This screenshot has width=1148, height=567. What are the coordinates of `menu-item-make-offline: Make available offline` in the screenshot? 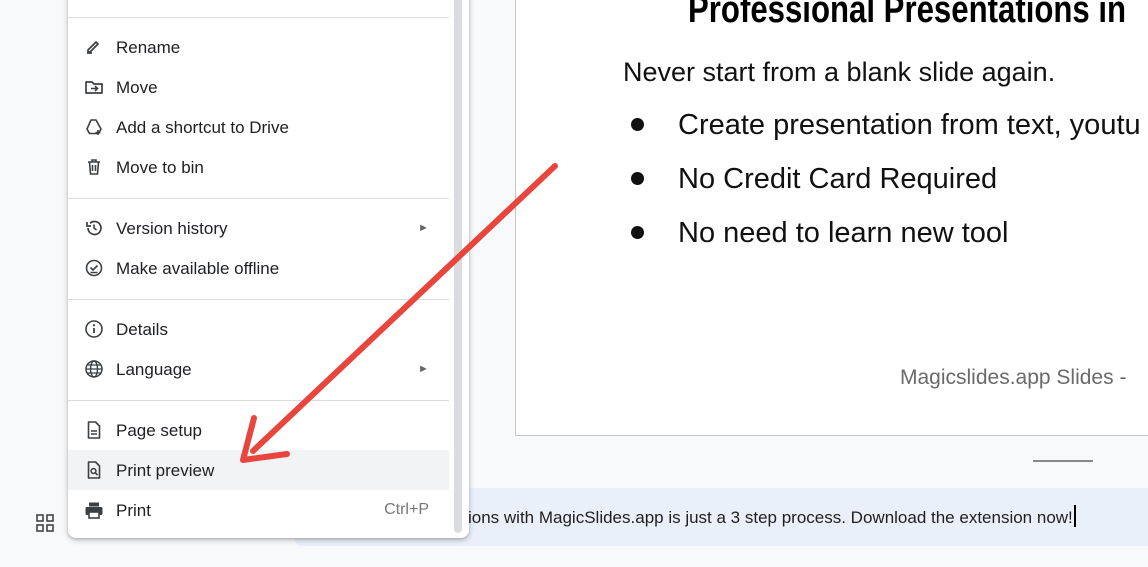 It's located at (258, 268).